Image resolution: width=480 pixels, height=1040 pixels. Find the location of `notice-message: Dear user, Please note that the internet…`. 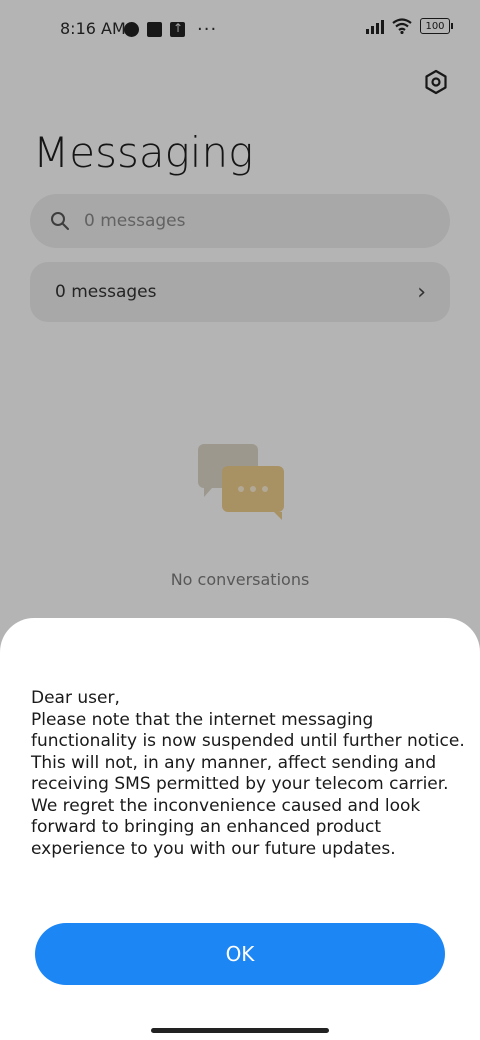

notice-message: Dear user, Please note that the internet… is located at coordinates (248, 773).